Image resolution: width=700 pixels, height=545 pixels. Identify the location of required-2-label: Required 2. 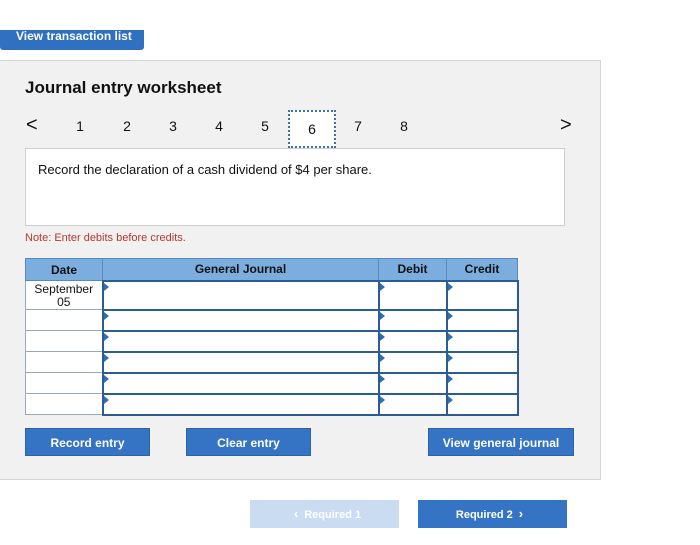
(484, 515).